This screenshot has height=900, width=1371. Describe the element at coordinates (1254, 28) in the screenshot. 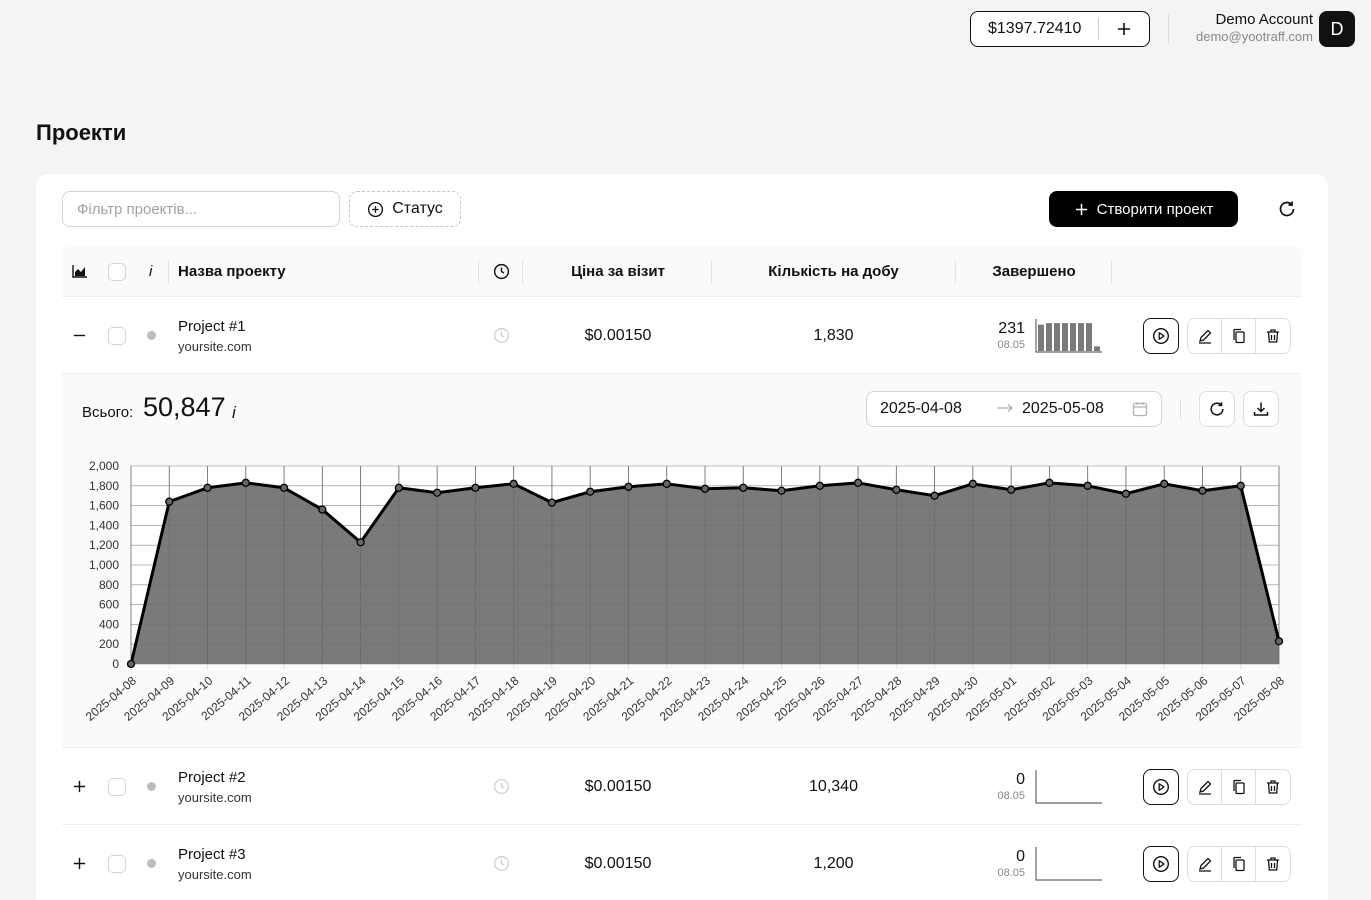

I see `account-info: Demo Account demo@yootraff.com` at that location.